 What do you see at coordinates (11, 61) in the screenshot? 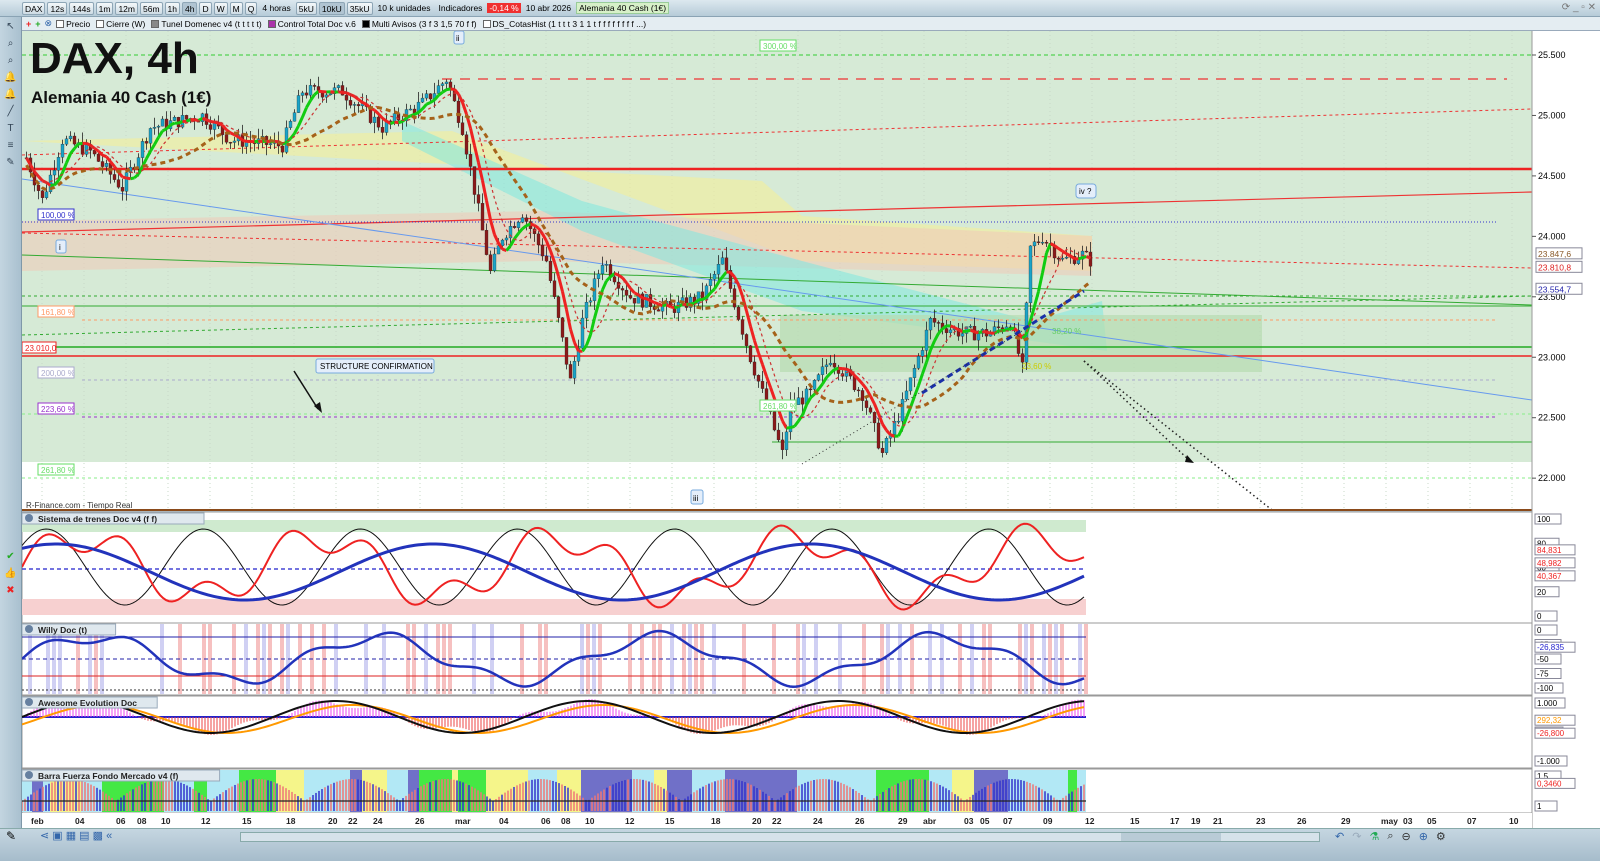
I see `zoom-area-icon: ⌕` at bounding box center [11, 61].